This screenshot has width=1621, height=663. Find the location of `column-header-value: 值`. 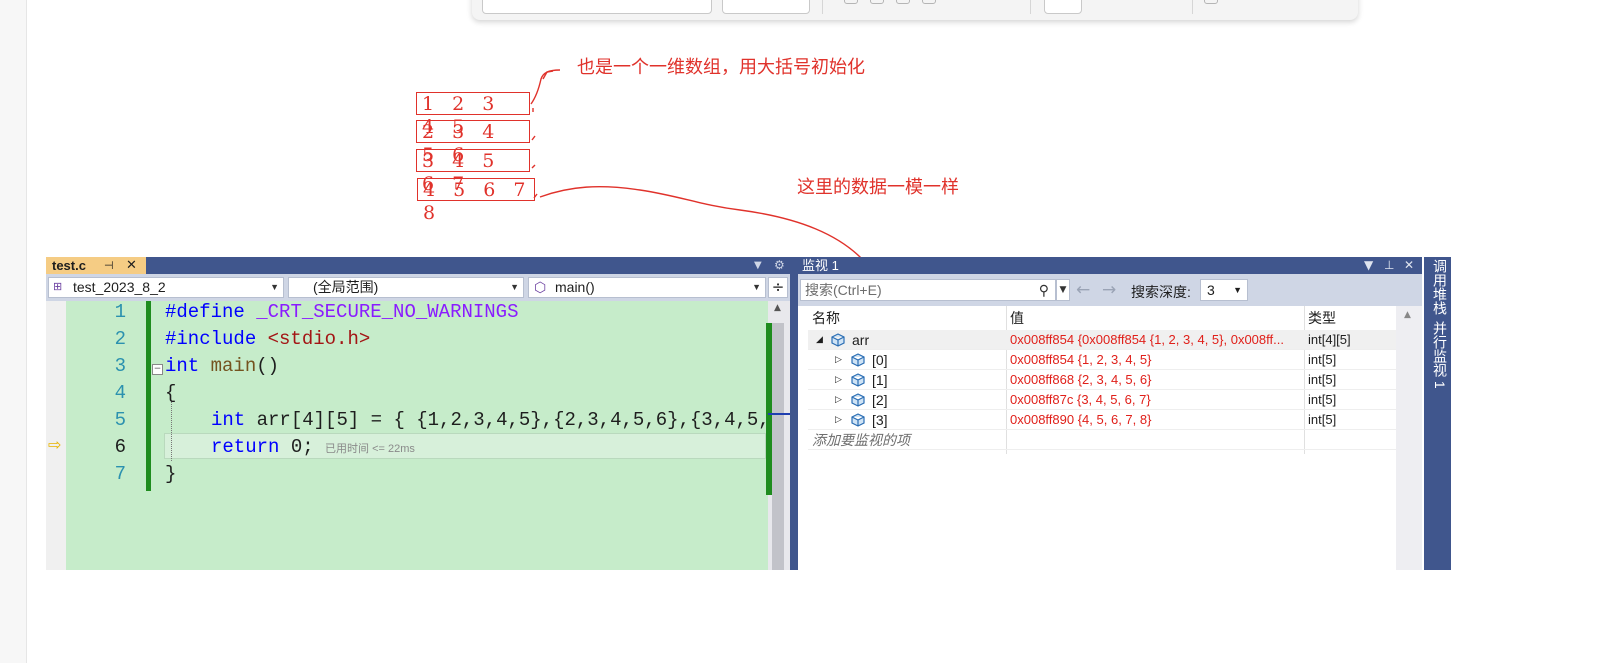

column-header-value: 值 is located at coordinates (1015, 318).